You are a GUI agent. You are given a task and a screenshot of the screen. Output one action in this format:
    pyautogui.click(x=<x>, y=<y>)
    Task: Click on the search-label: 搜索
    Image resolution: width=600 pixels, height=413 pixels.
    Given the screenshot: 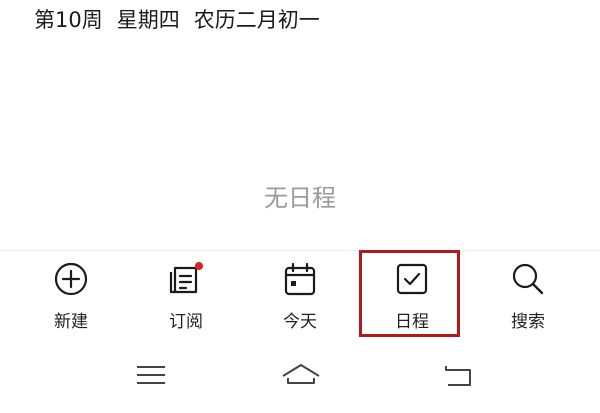 What is the action you would take?
    pyautogui.click(x=528, y=322)
    